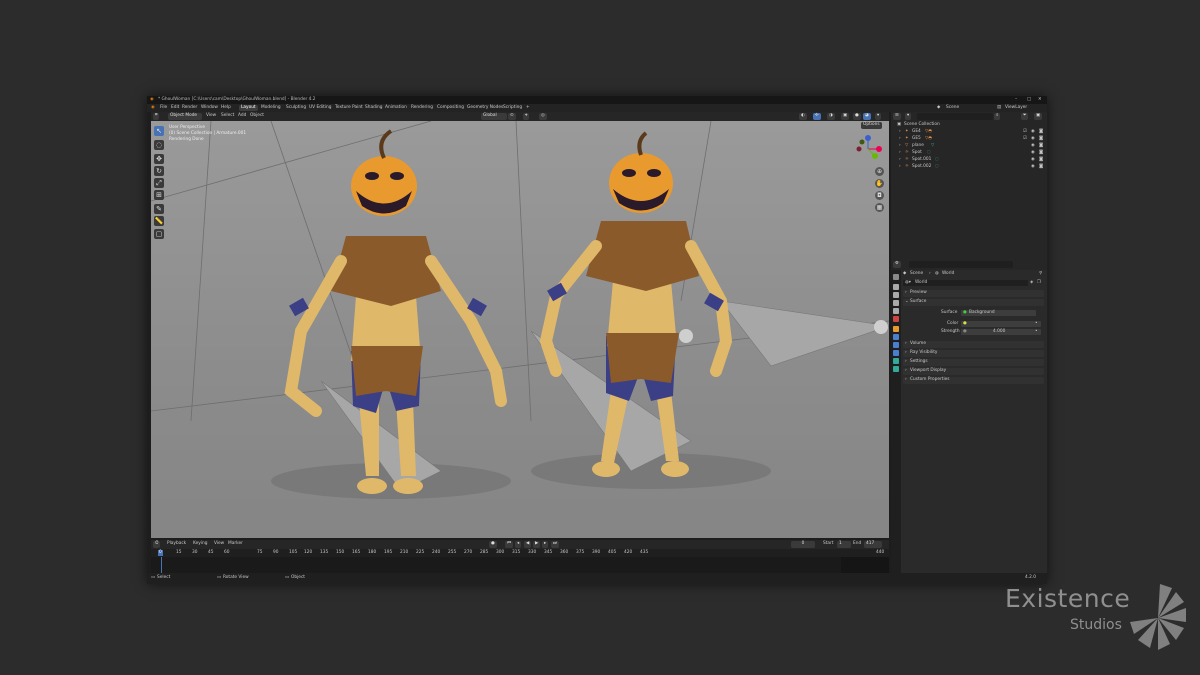 The height and width of the screenshot is (675, 1200). I want to click on tab-scripting: Scripting, so click(512, 108).